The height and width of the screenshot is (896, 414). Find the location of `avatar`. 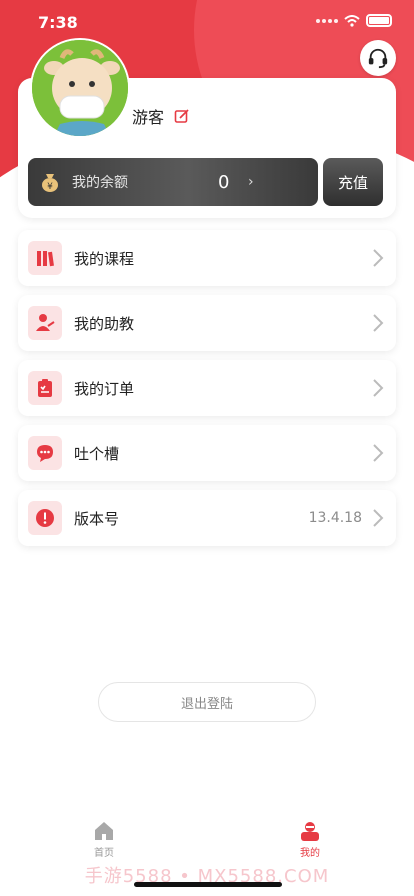

avatar is located at coordinates (80, 88).